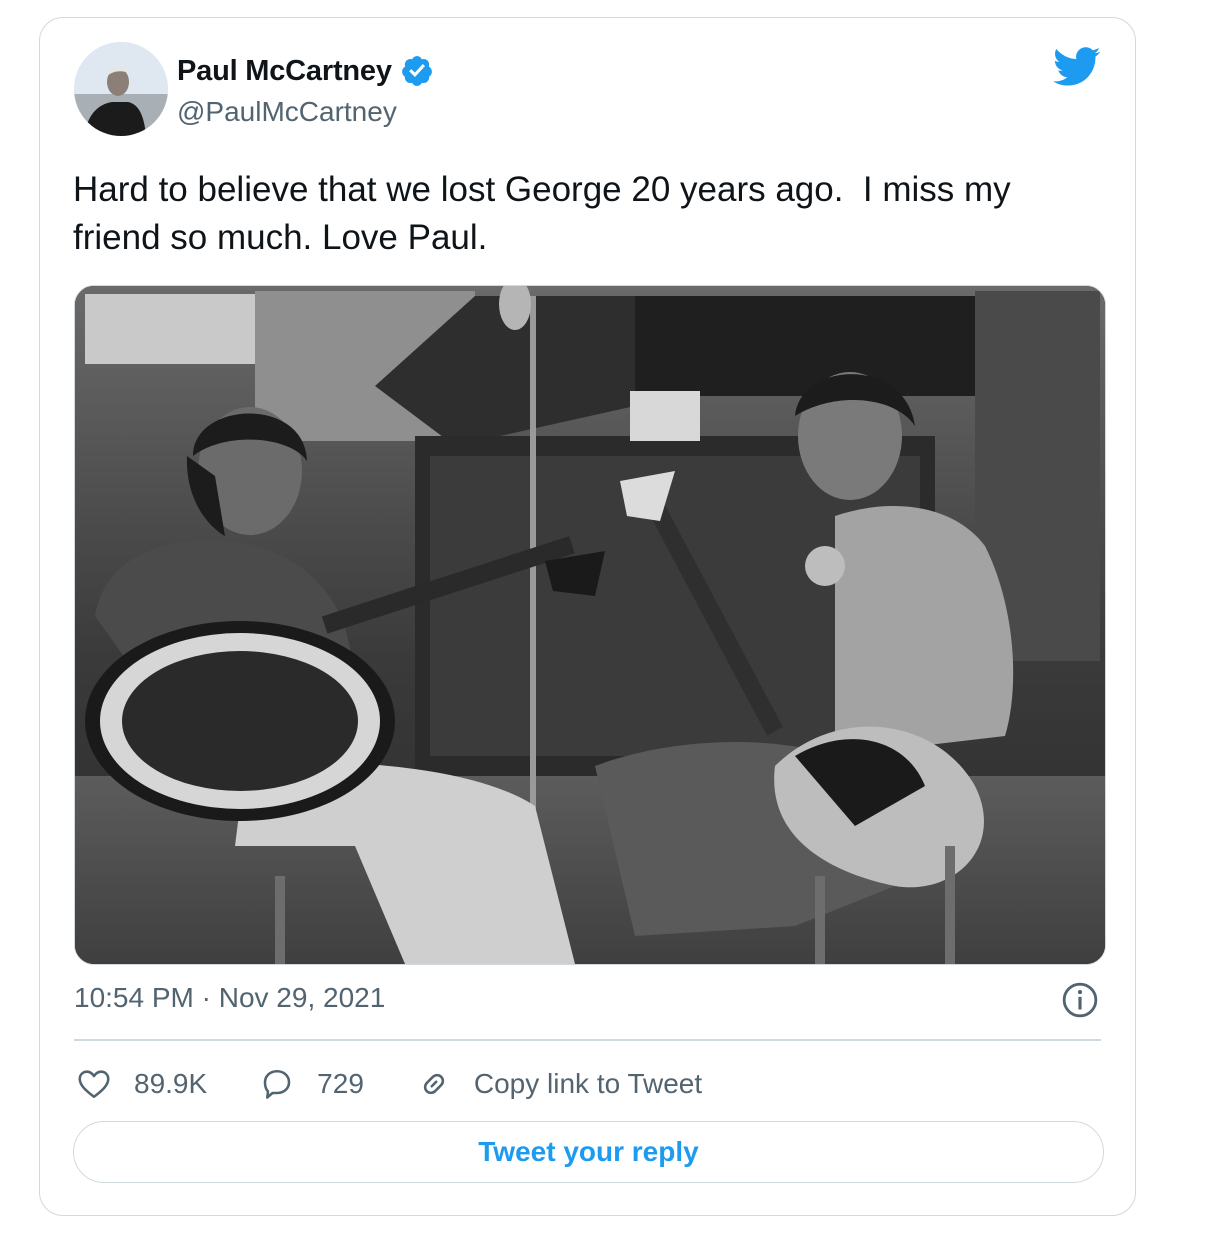  Describe the element at coordinates (340, 1083) in the screenshot. I see `reply-count: 729` at that location.